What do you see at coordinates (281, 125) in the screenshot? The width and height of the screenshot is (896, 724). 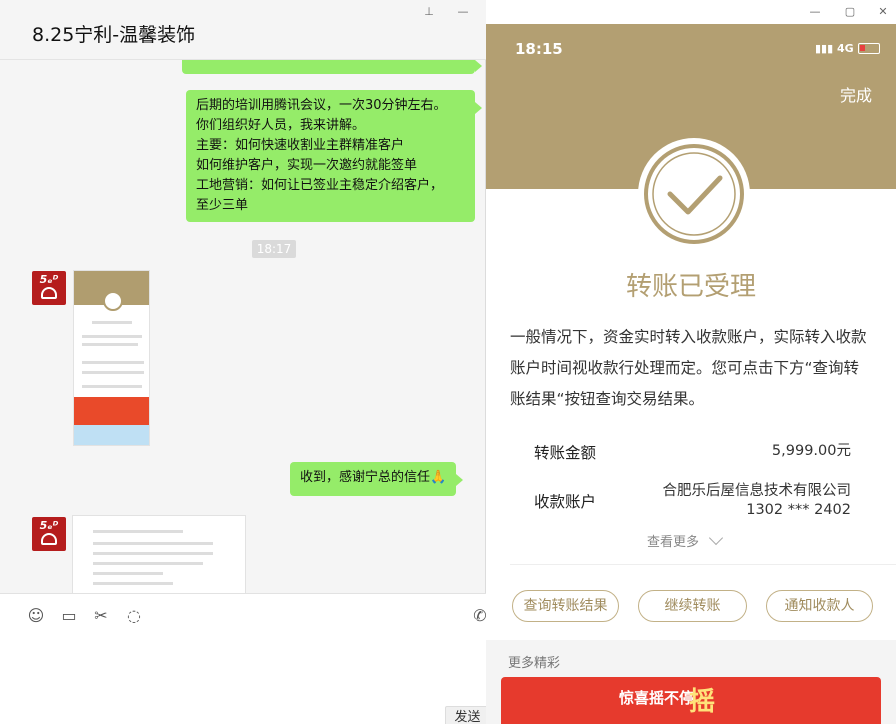 I see `message-line: 你们组织好人员，我来讲解。` at bounding box center [281, 125].